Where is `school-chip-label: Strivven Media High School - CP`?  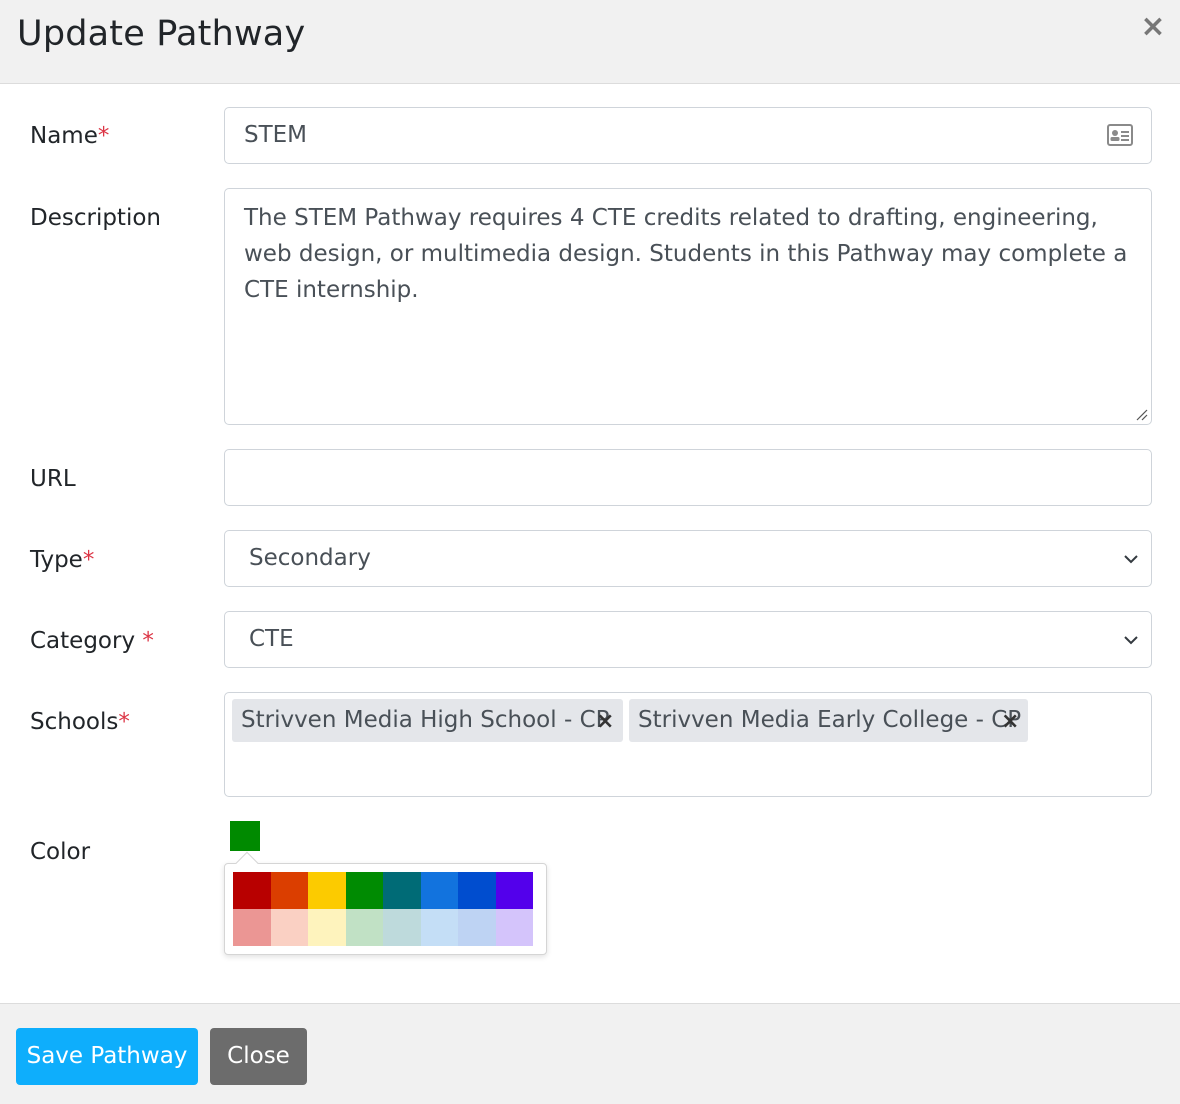
school-chip-label: Strivven Media High School - CP is located at coordinates (425, 720).